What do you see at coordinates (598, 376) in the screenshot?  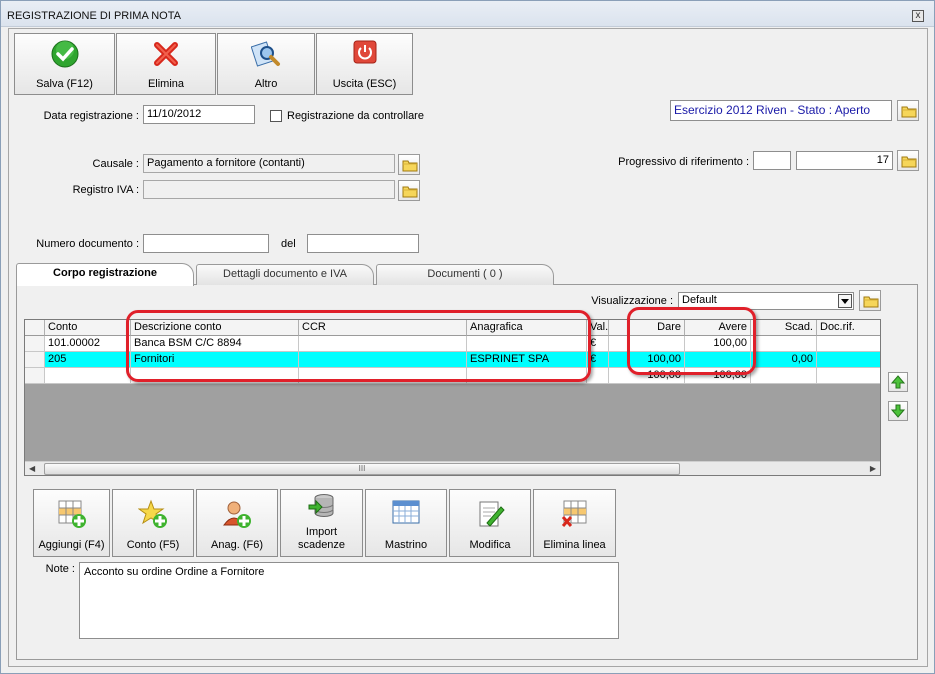 I see `cell-val` at bounding box center [598, 376].